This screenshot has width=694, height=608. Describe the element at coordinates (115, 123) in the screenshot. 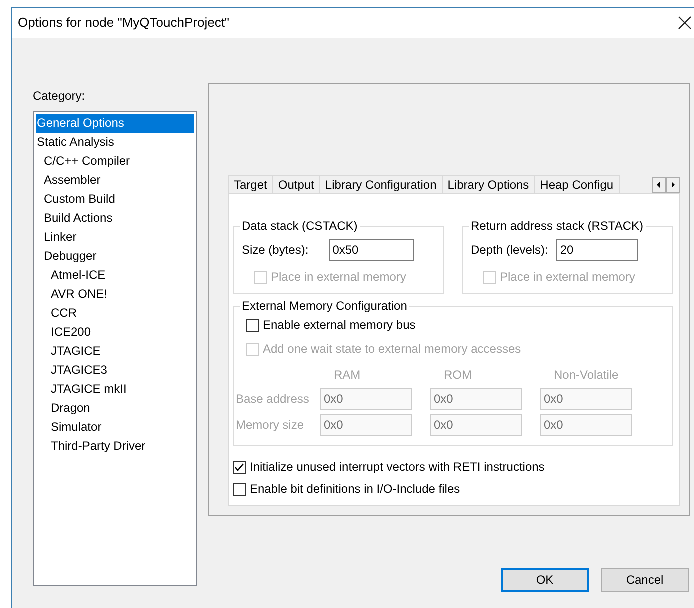

I see `category-item: General Options` at that location.